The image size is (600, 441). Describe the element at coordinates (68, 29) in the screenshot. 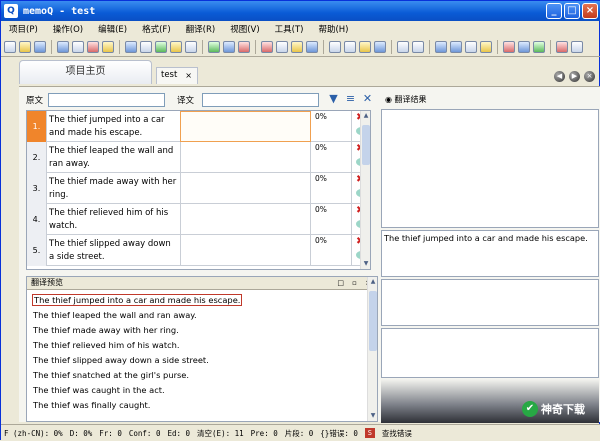

I see `menu-operation: 操作(O)` at that location.